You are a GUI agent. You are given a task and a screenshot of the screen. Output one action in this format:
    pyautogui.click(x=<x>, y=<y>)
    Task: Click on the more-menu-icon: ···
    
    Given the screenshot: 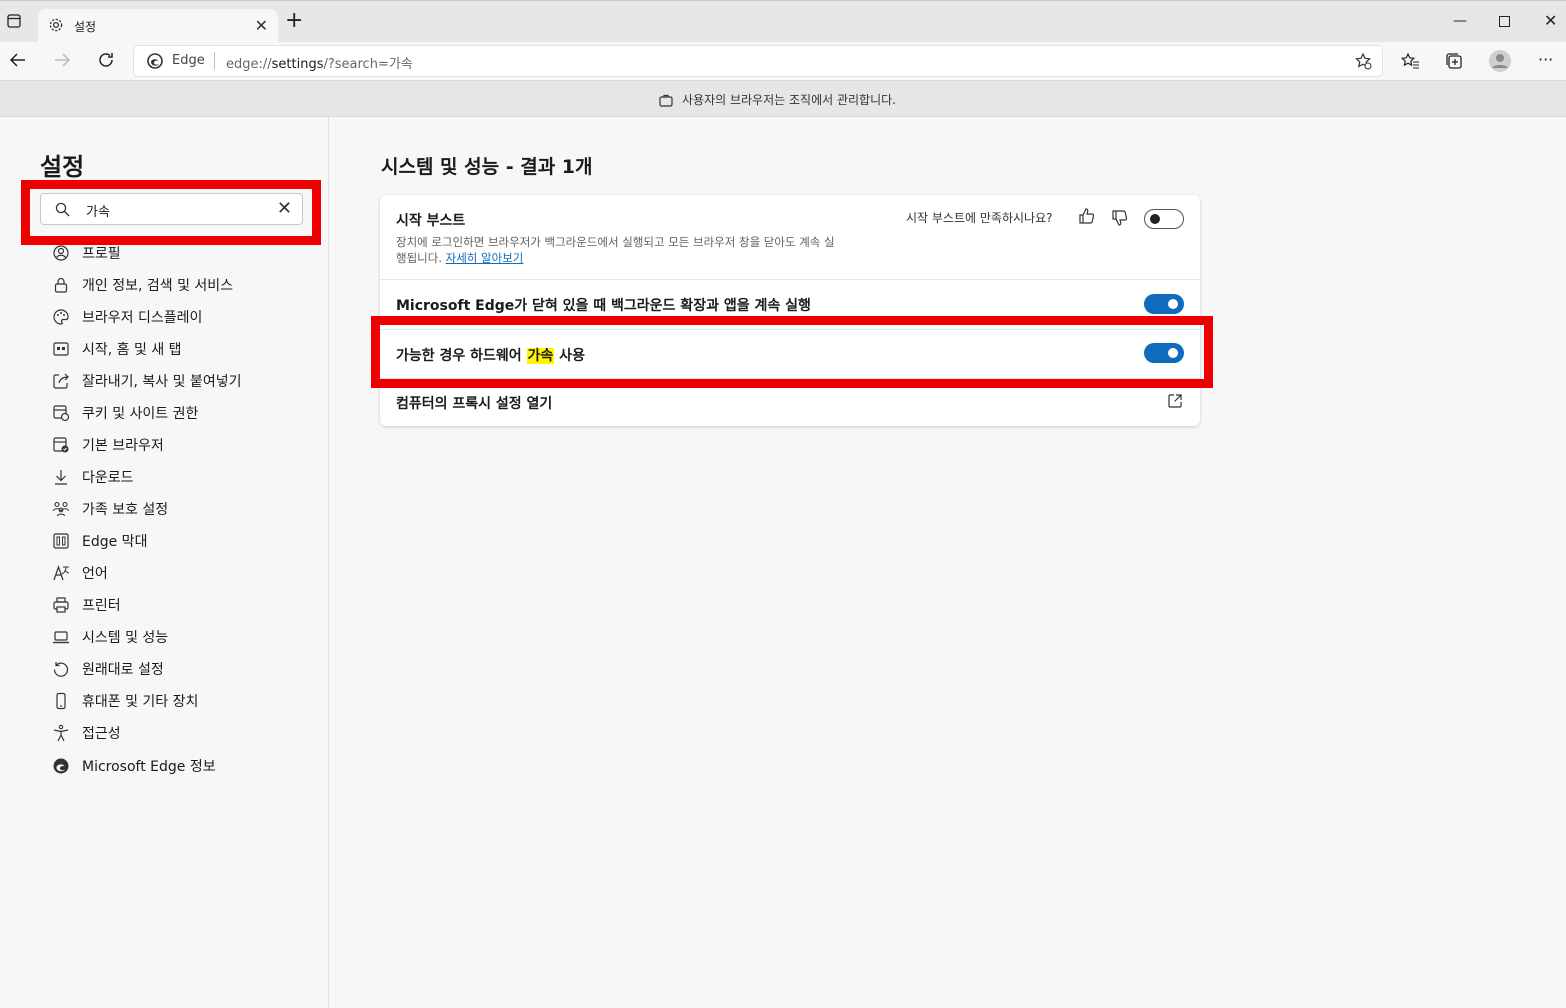 What is the action you would take?
    pyautogui.click(x=1545, y=59)
    